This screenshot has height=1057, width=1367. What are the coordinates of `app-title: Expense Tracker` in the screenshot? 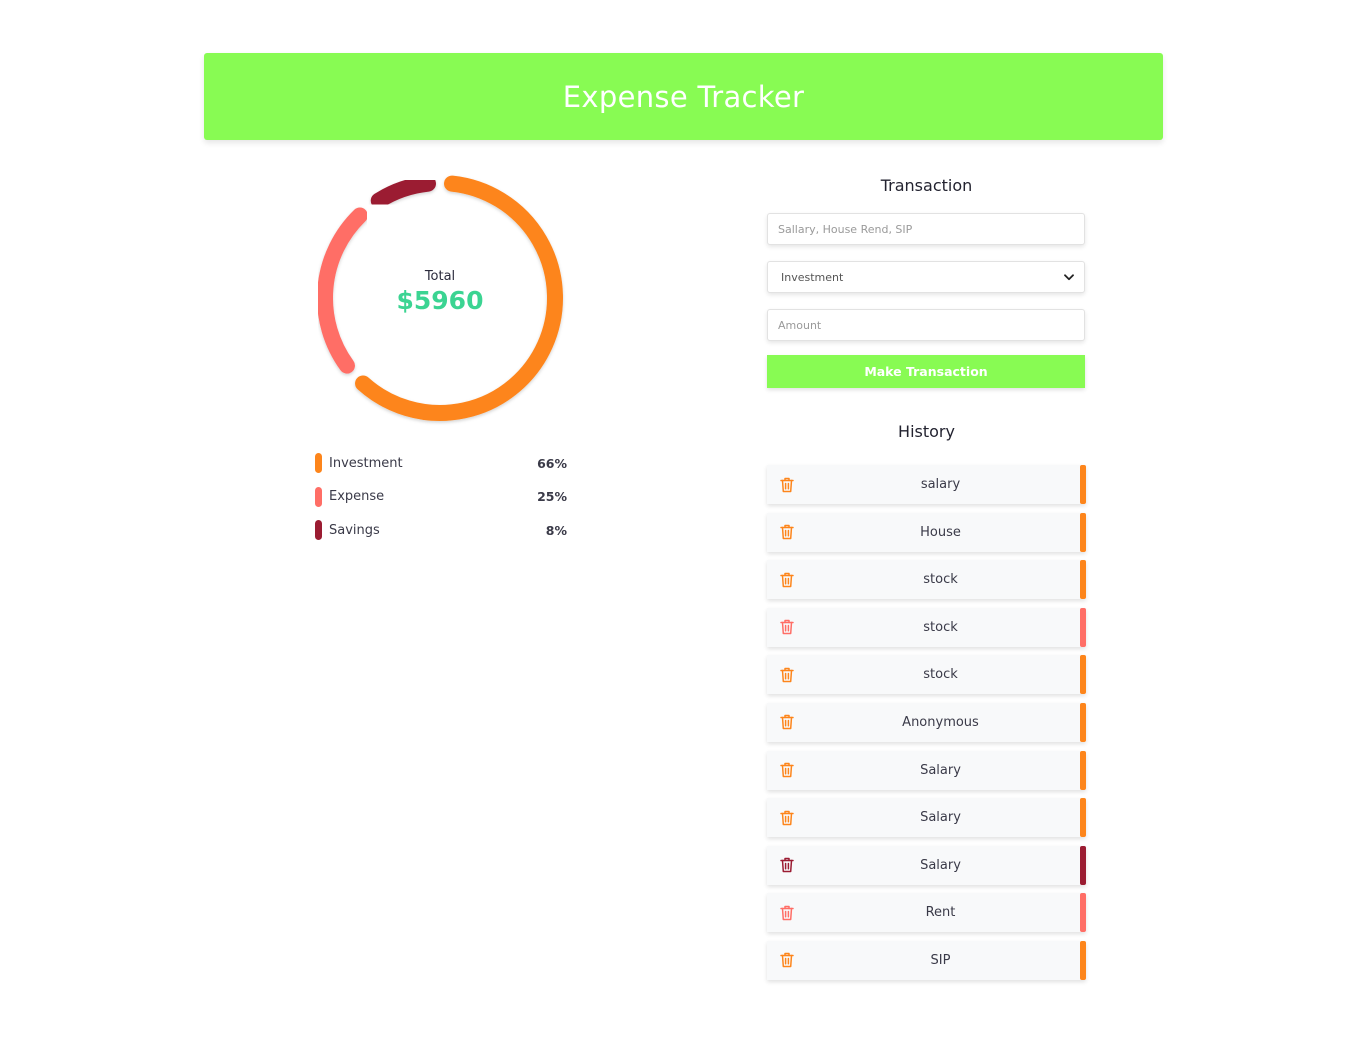 It's located at (683, 96).